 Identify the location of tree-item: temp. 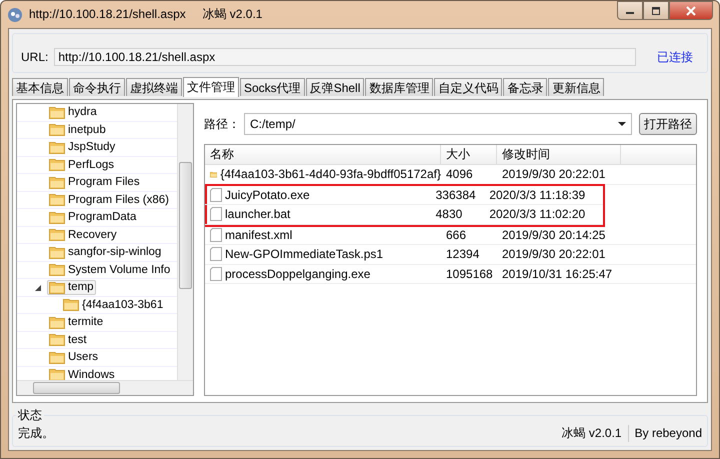
(71, 287).